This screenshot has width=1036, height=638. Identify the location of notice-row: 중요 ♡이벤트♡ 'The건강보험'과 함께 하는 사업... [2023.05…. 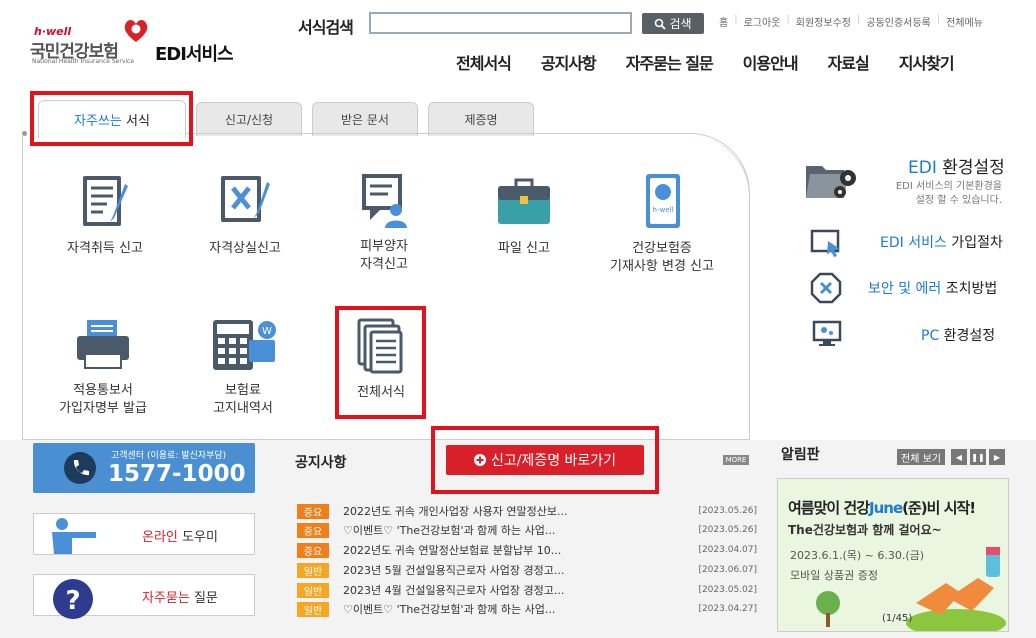
(527, 530).